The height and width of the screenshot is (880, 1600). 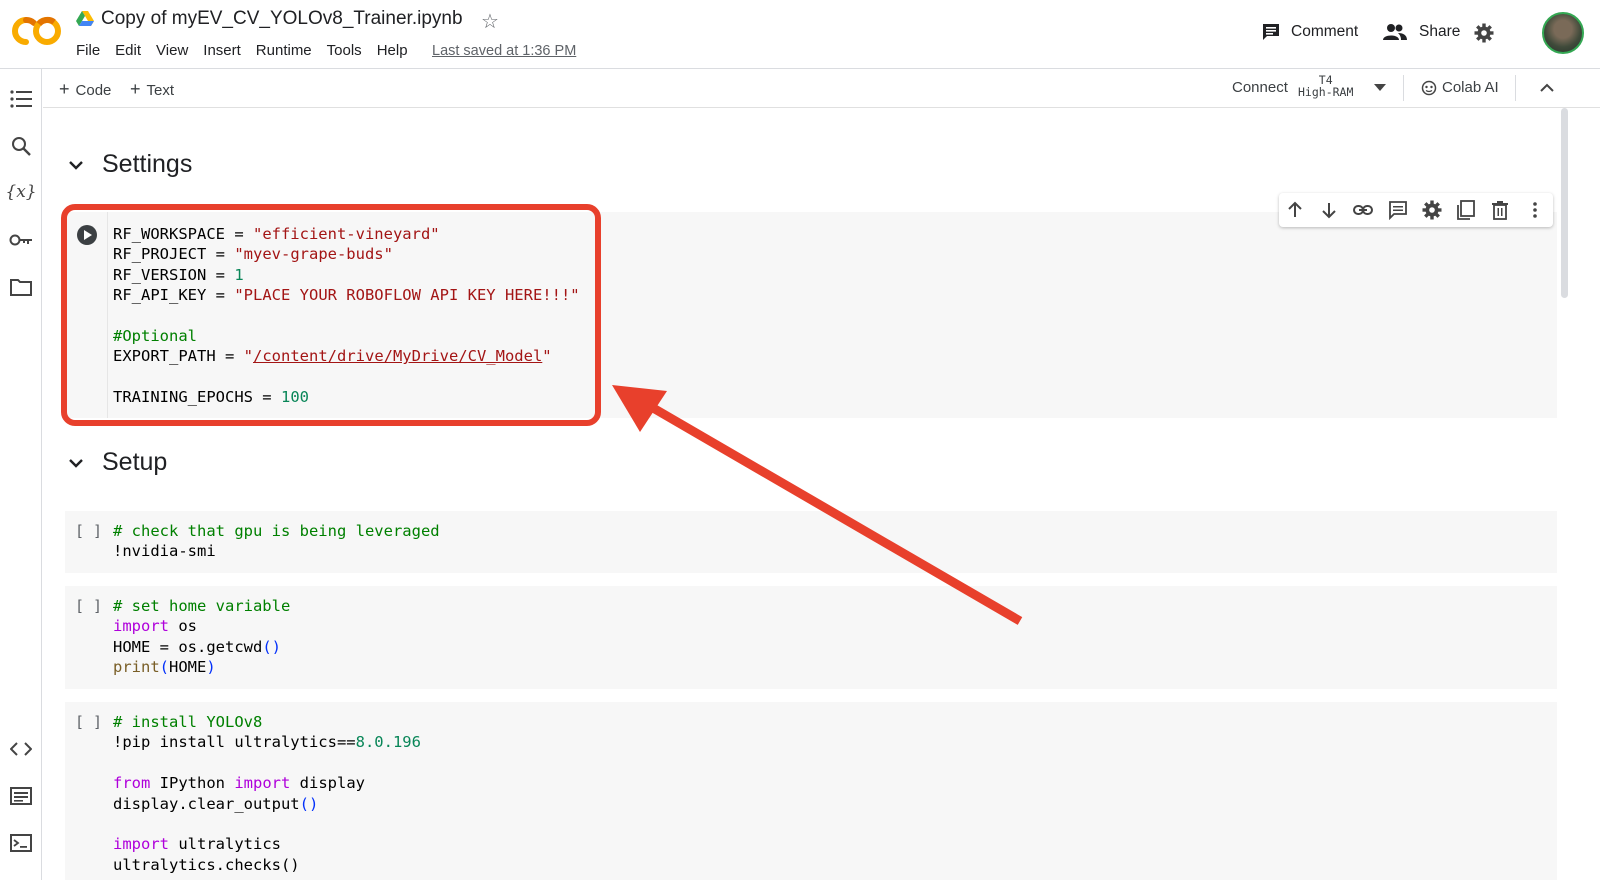 I want to click on section-title: Settings, so click(x=147, y=164).